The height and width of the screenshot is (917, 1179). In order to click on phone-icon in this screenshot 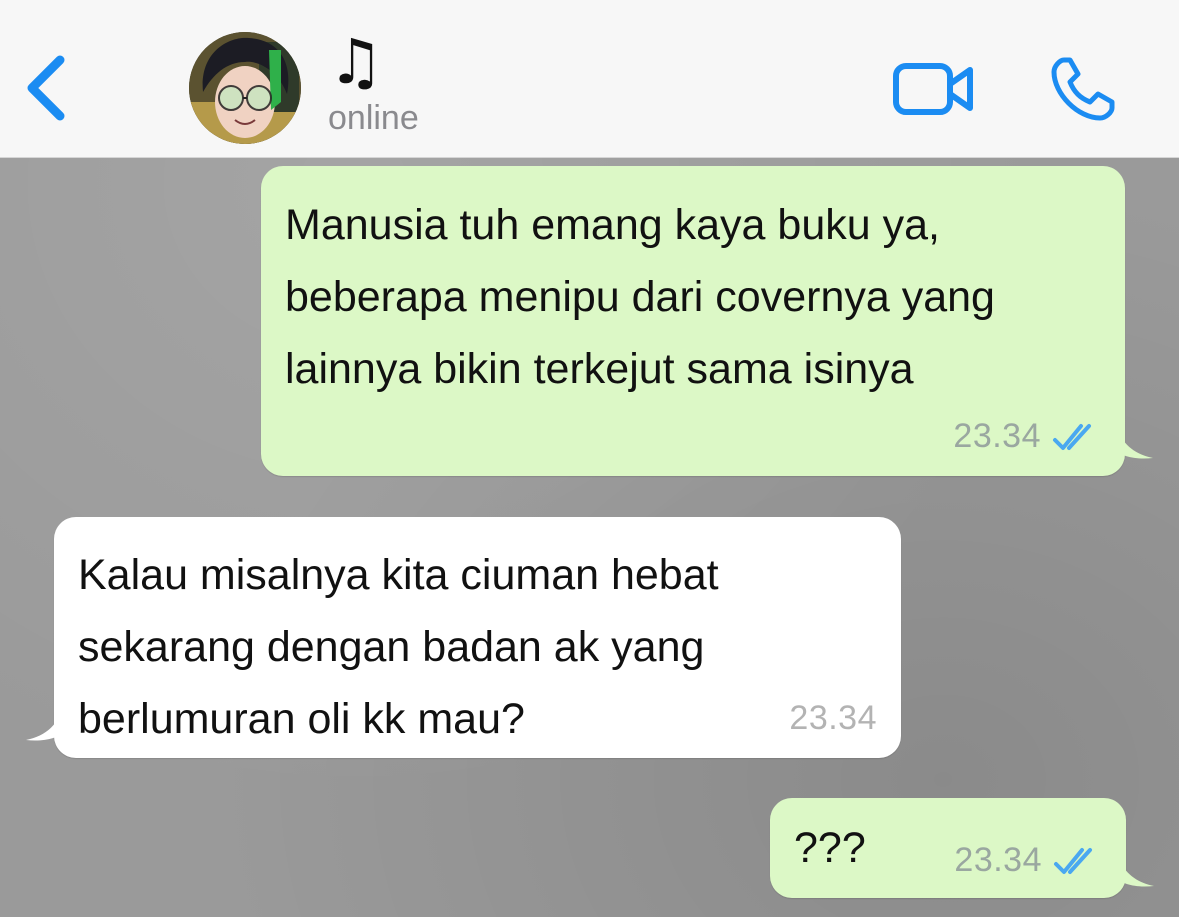, I will do `click(1083, 89)`.